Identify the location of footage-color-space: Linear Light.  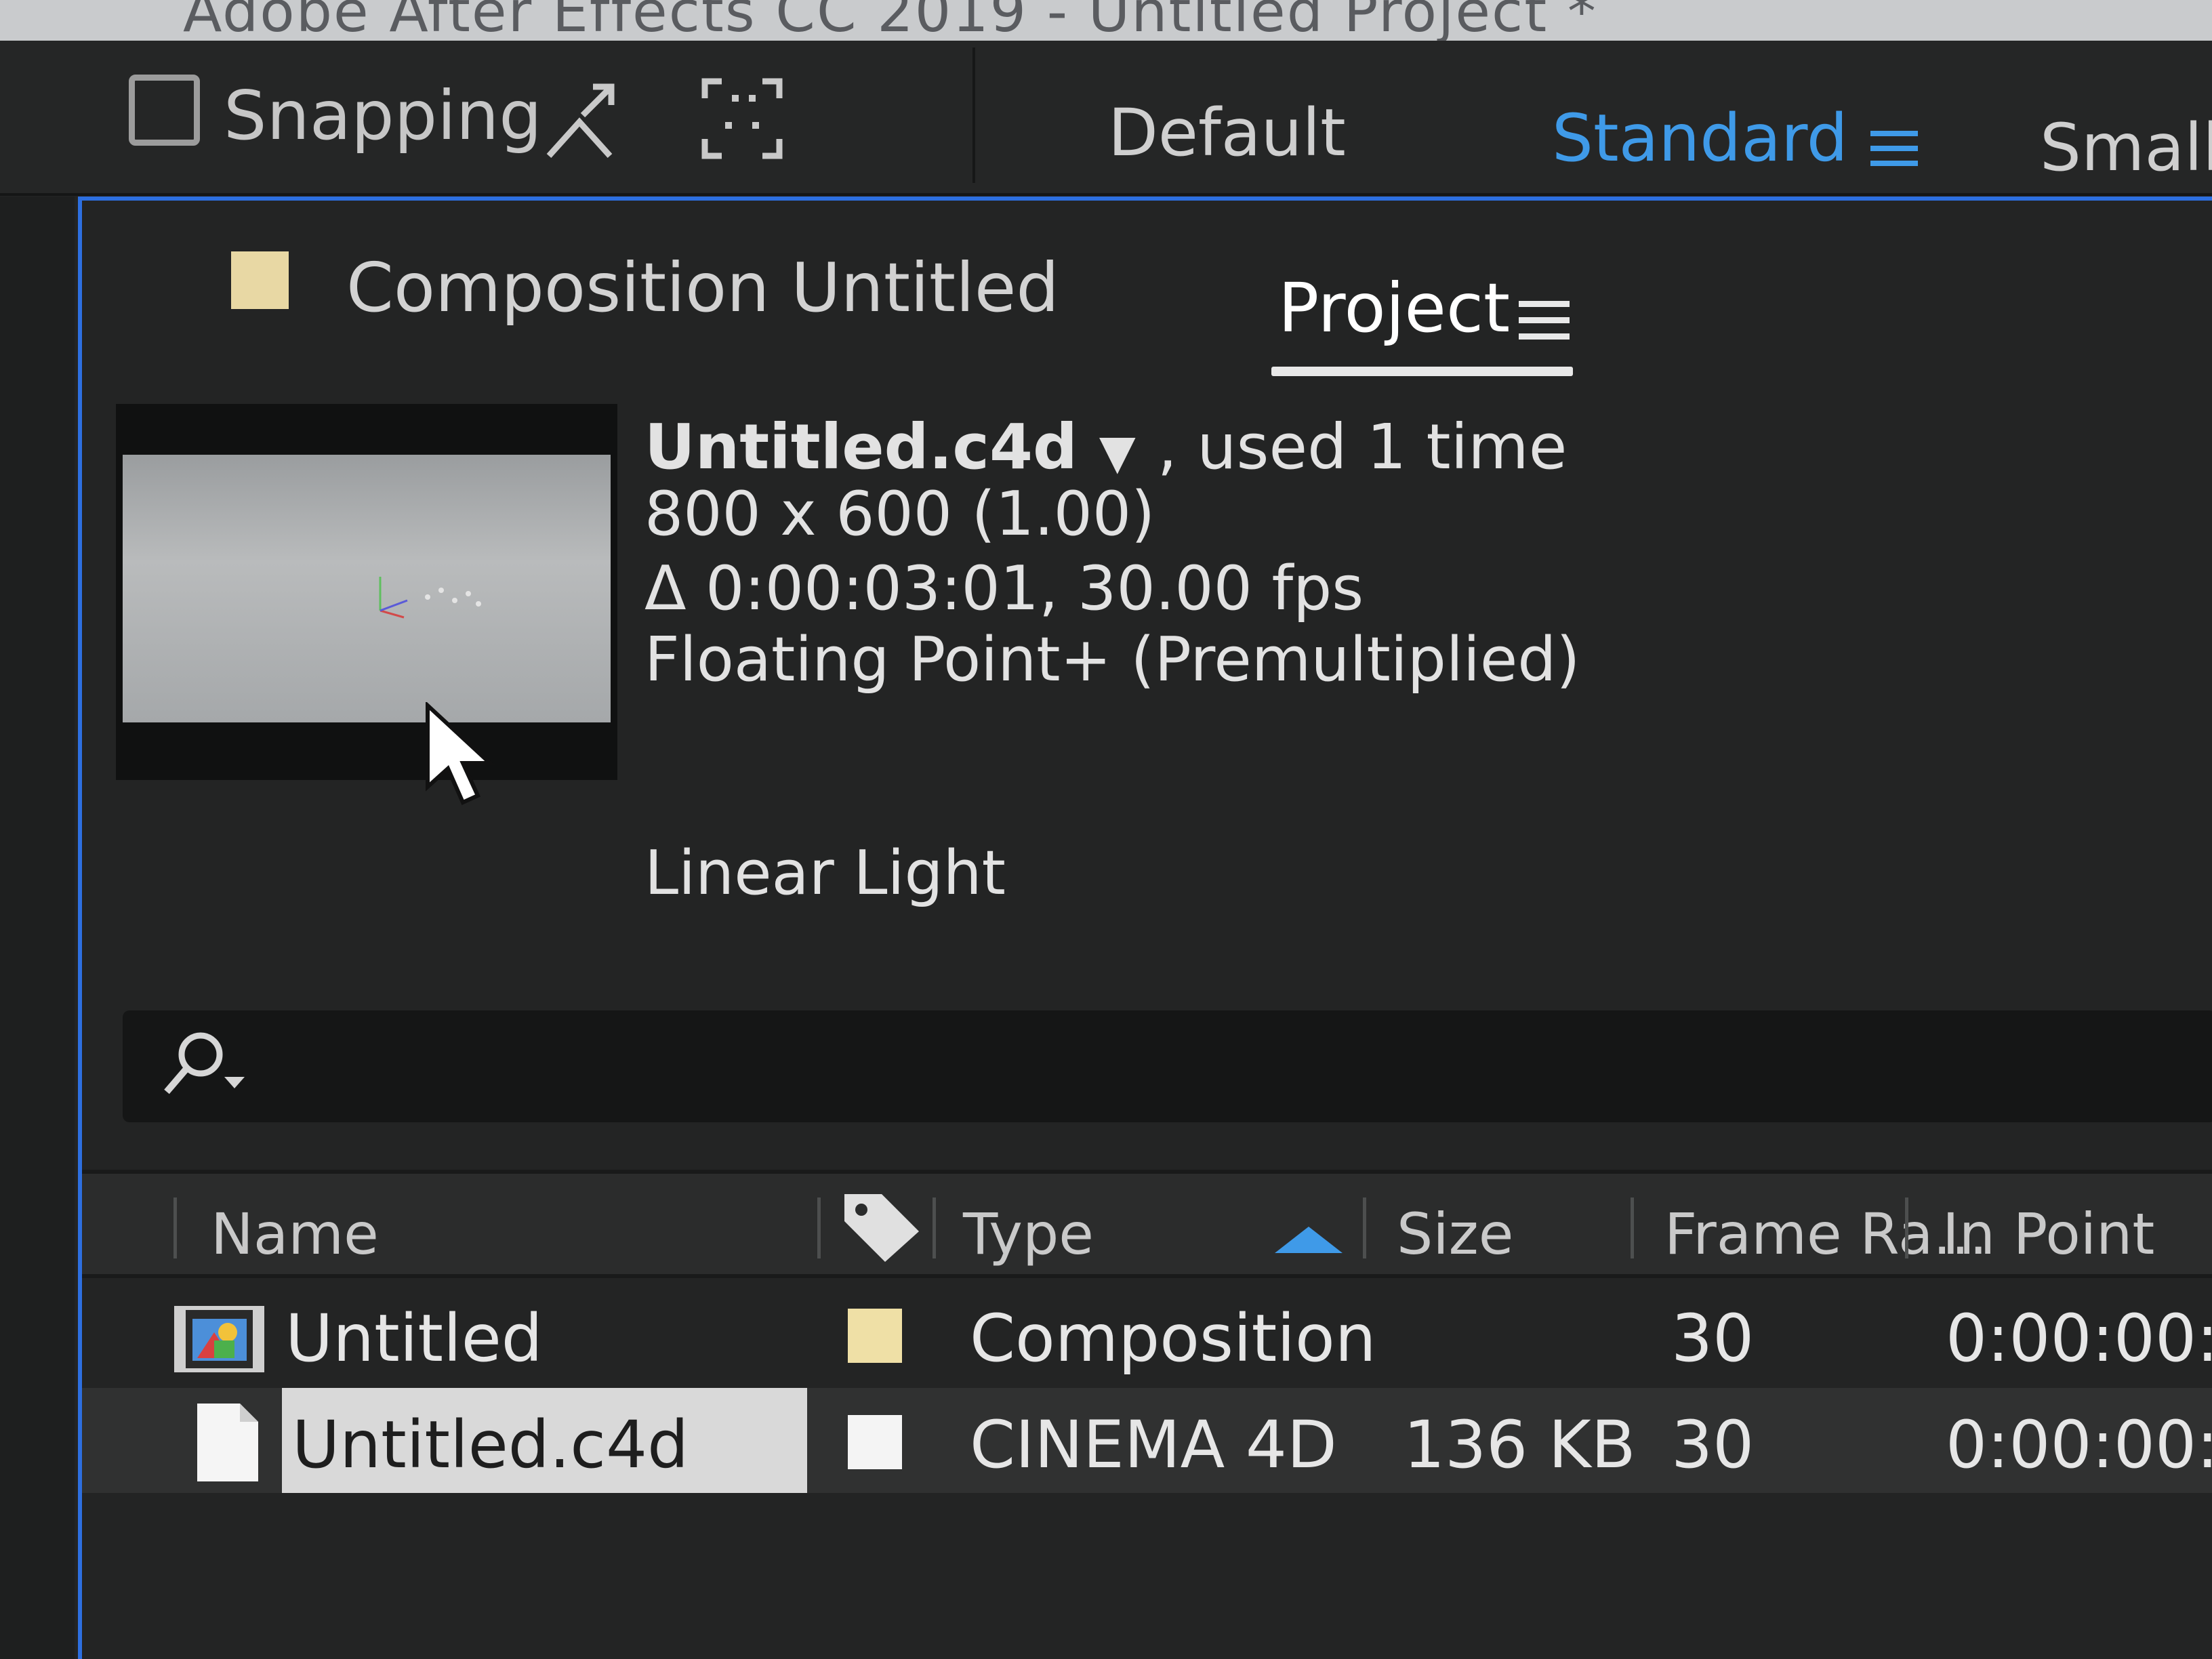
(825, 873).